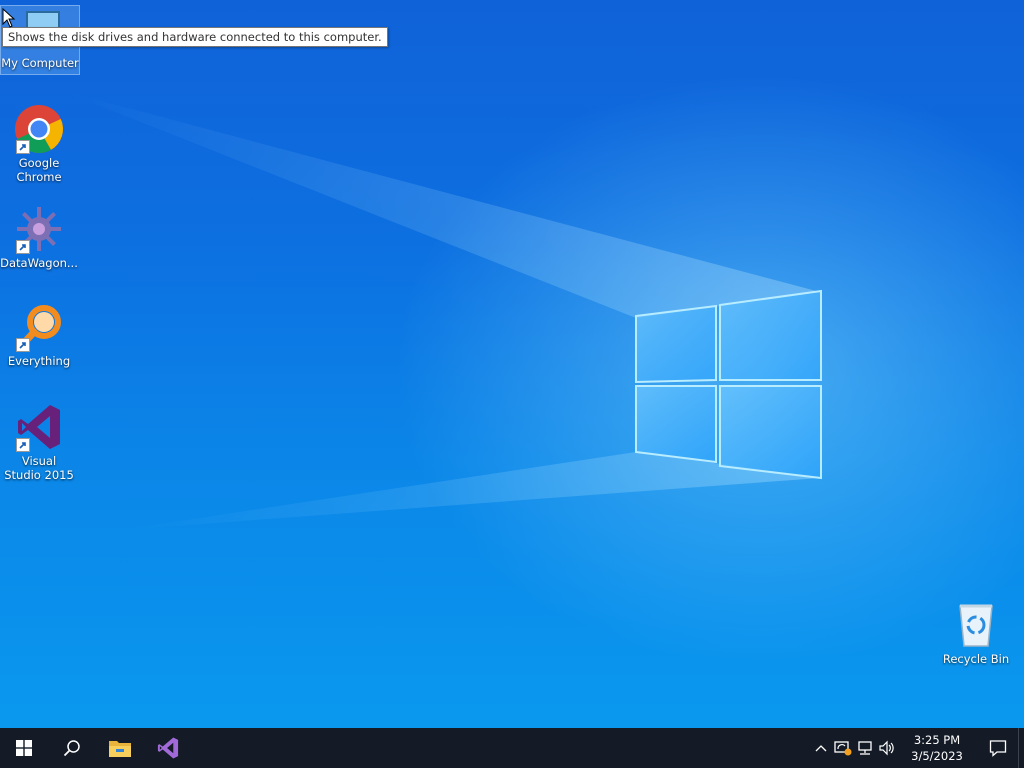  What do you see at coordinates (39, 327) in the screenshot?
I see `everything-search-icon` at bounding box center [39, 327].